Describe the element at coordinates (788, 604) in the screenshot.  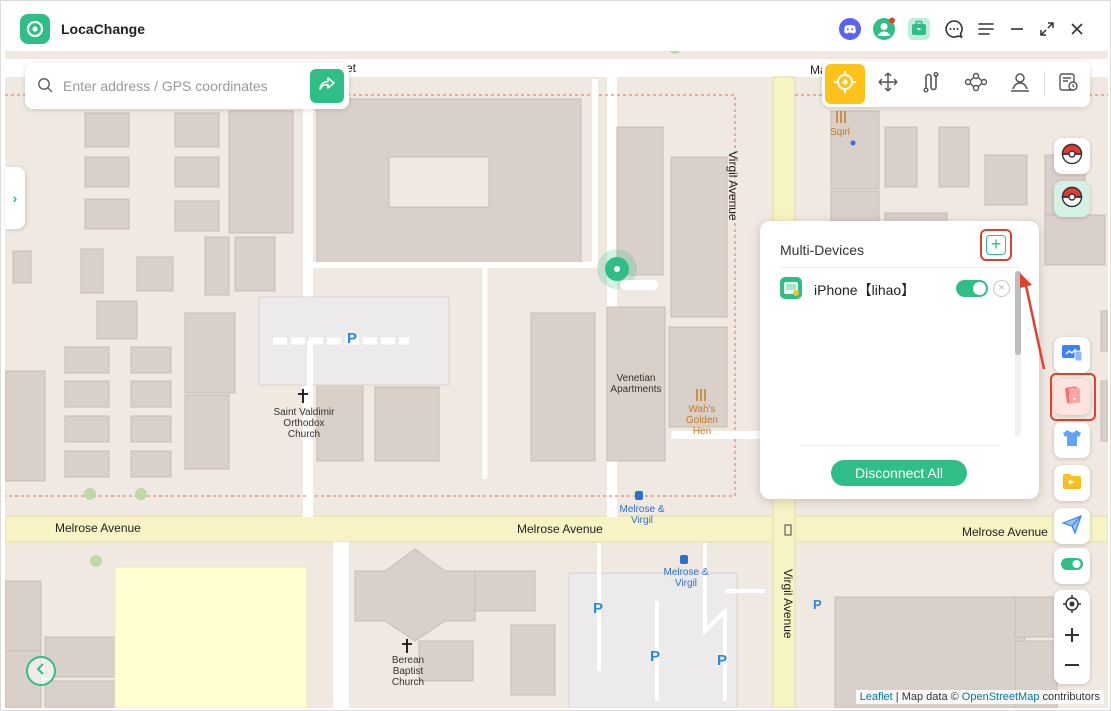
I see `virgil-avenue-label-2: Virgil Avenue` at that location.